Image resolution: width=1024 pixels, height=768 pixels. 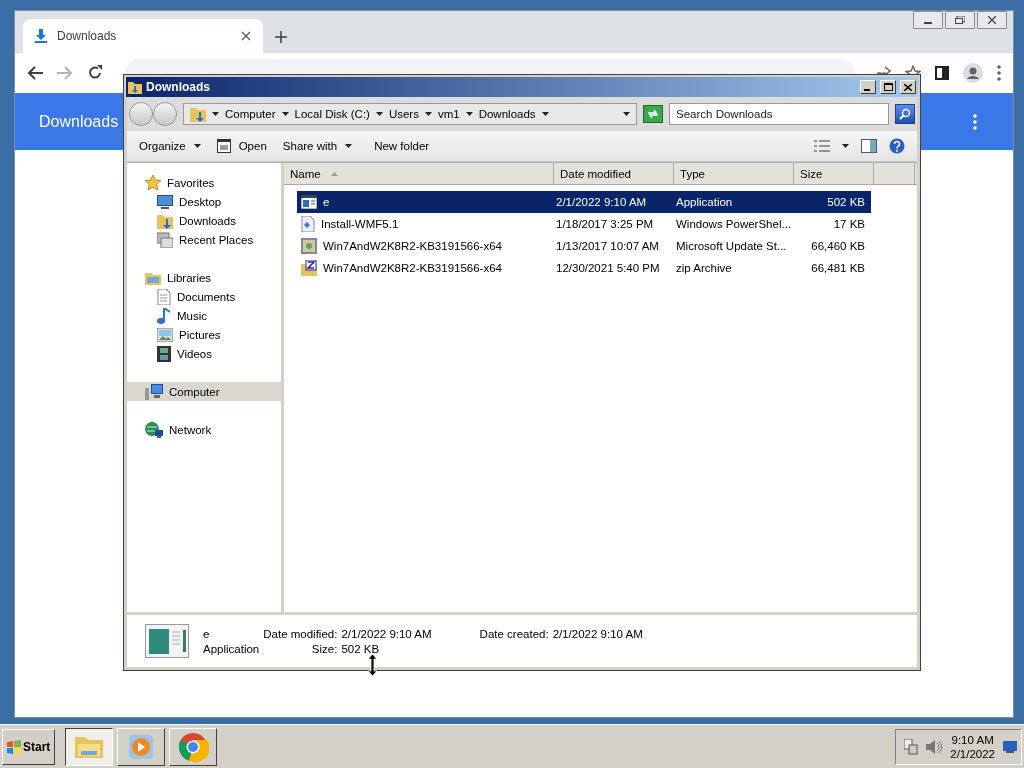 I want to click on network-icon, so click(x=911, y=746).